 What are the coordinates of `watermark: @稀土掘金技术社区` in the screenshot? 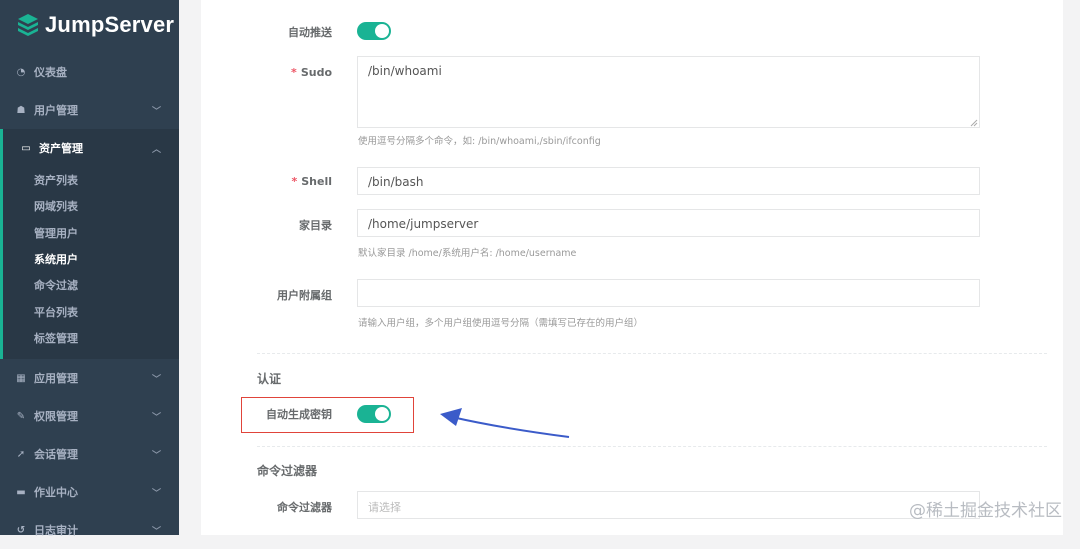 It's located at (985, 511).